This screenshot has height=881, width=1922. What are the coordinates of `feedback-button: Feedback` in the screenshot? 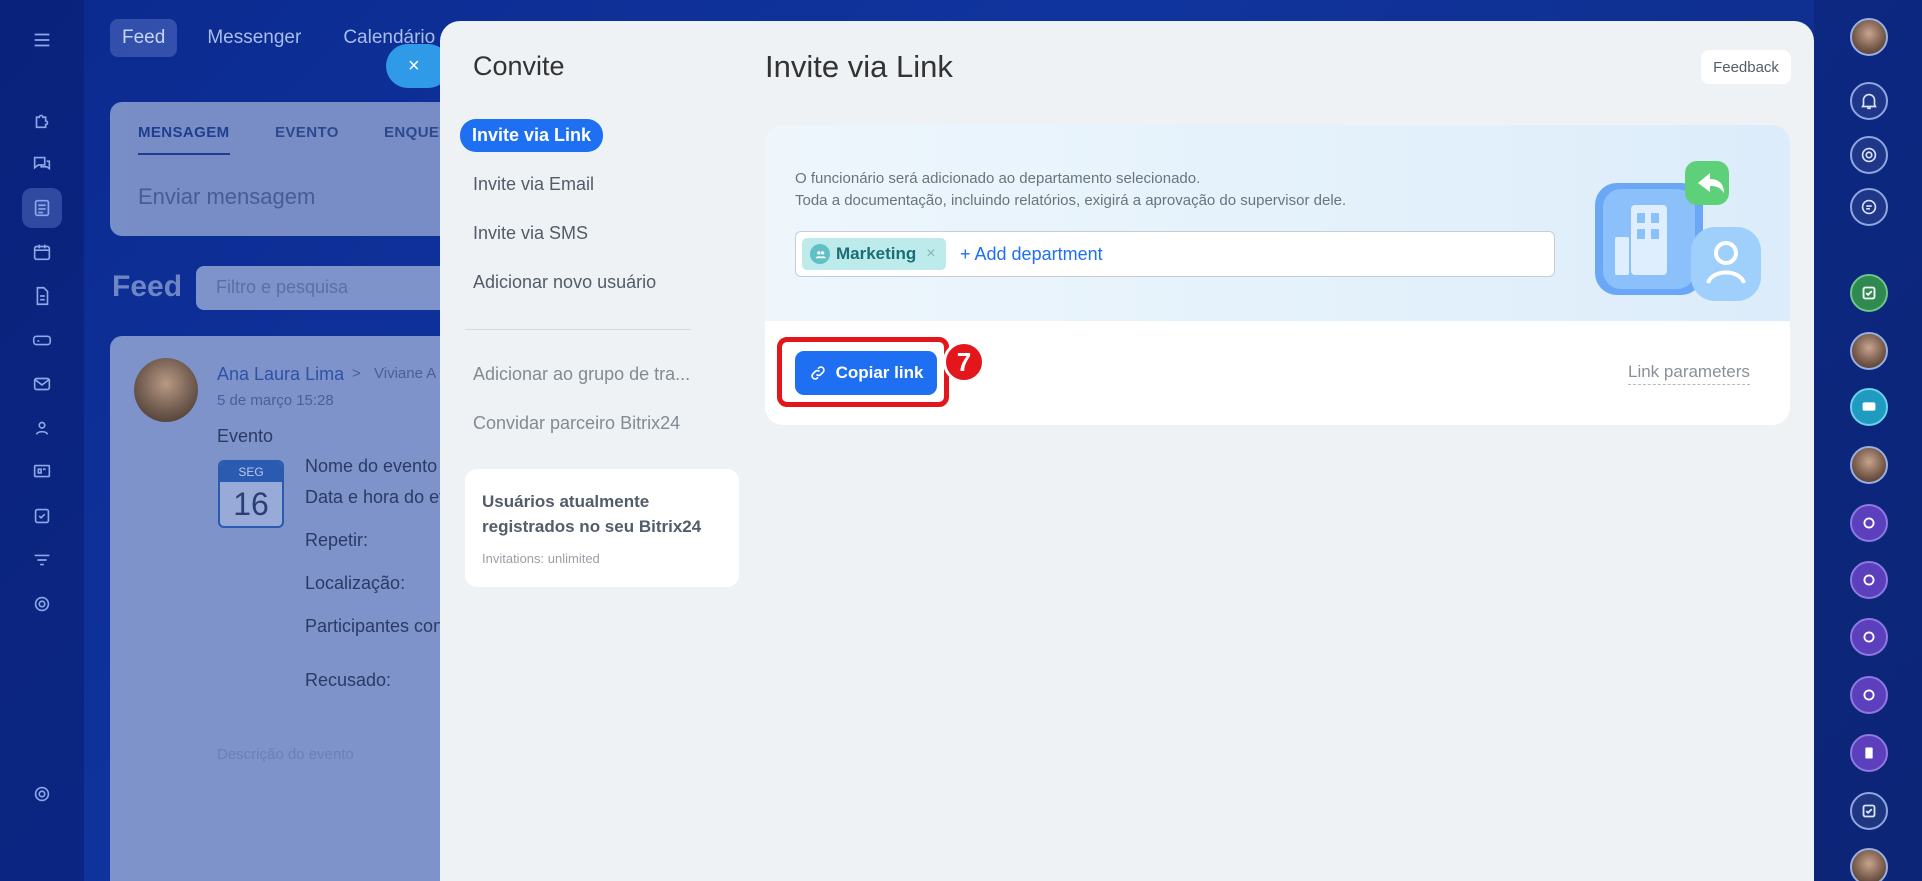 It's located at (1746, 67).